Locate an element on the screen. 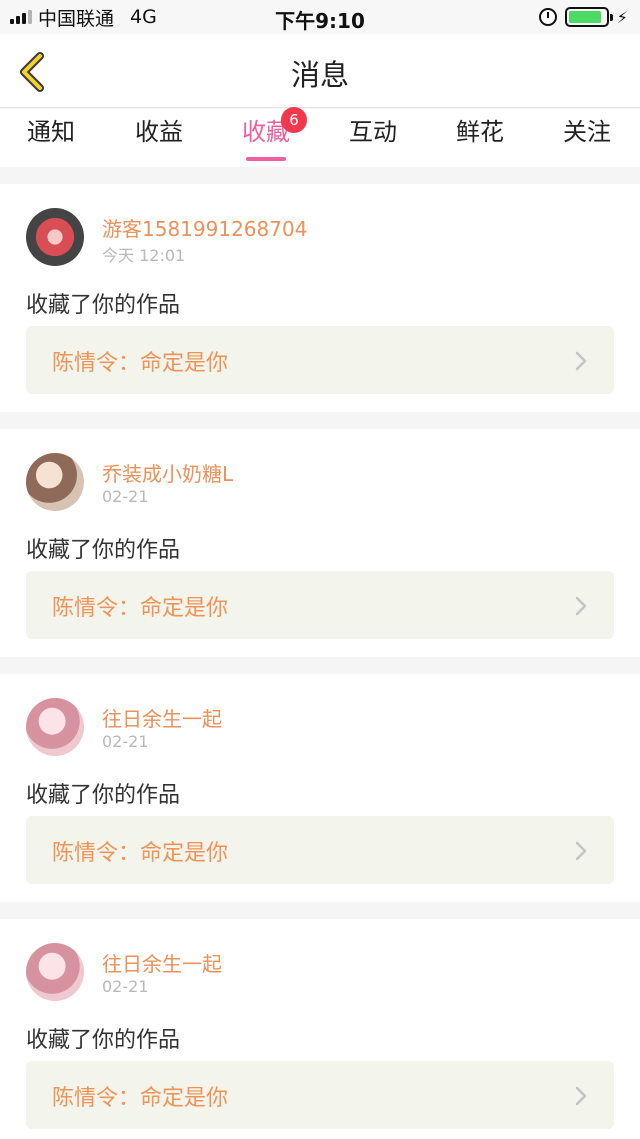  username: 游客1581991268704 is located at coordinates (204, 227).